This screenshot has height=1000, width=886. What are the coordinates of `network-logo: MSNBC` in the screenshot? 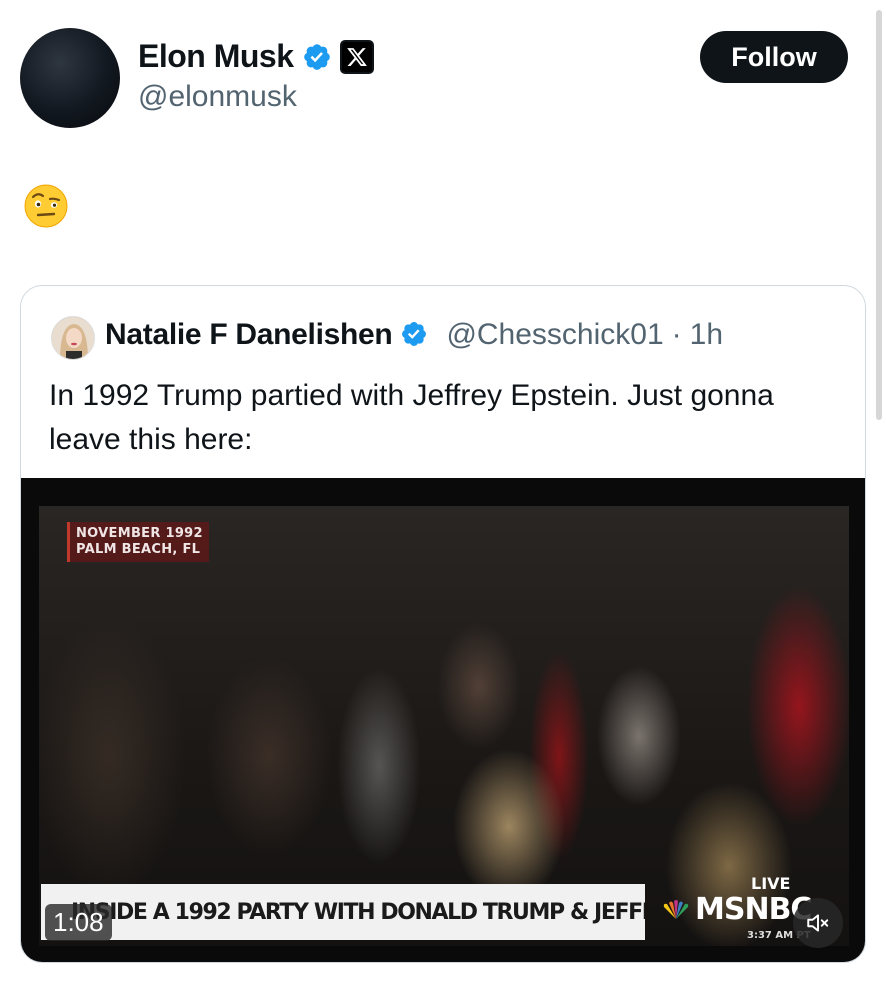 It's located at (736, 909).